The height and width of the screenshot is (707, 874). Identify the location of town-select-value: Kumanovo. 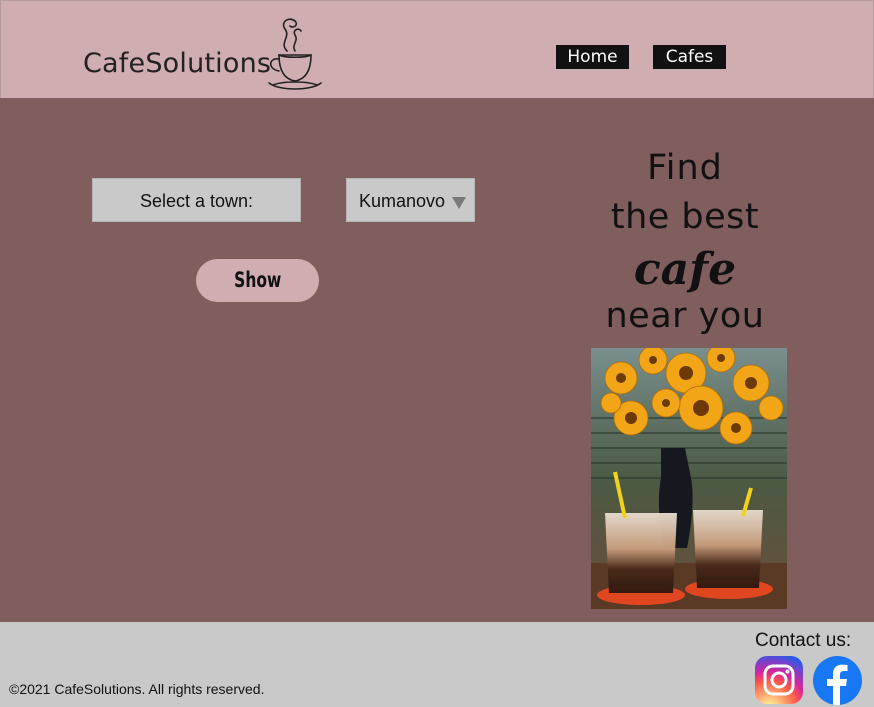
(402, 201).